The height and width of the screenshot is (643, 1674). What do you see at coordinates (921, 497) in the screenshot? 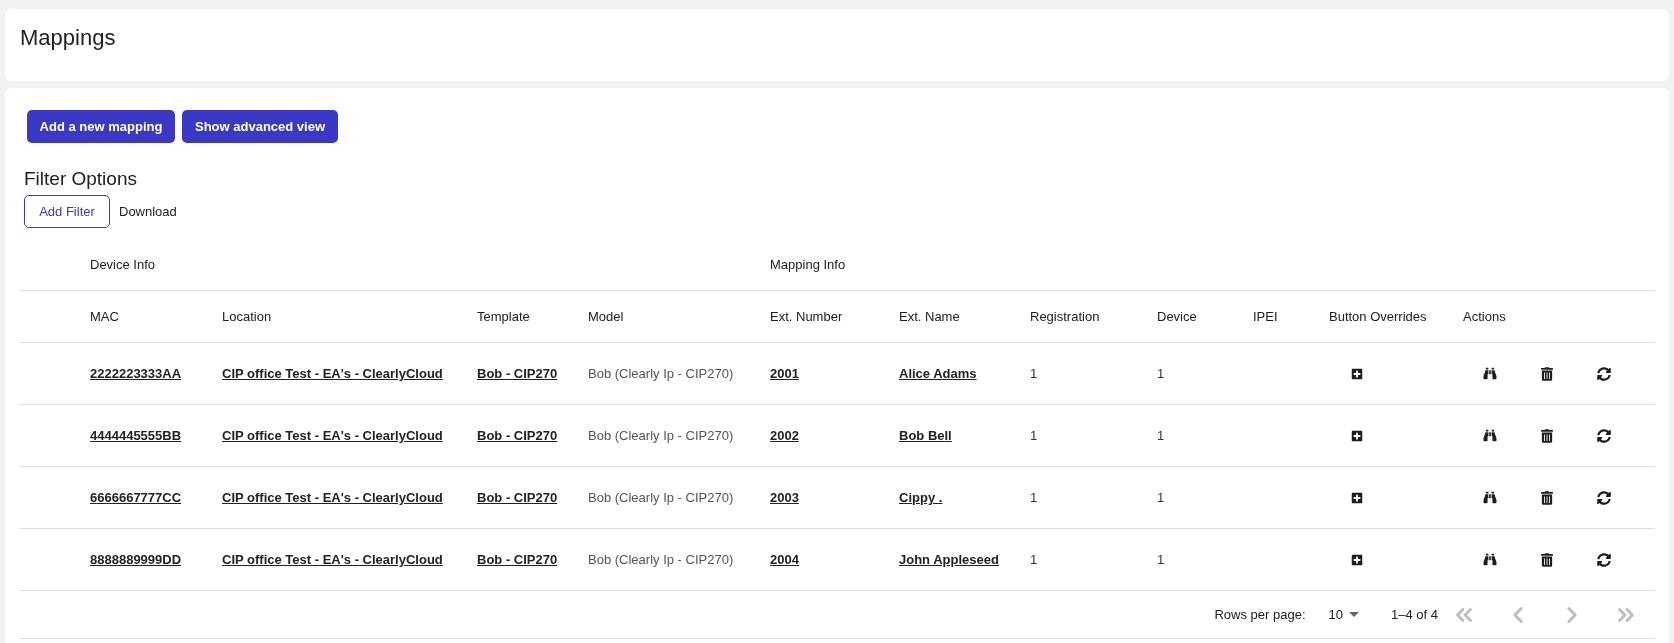
I see `extension-name-link: Cippy .` at bounding box center [921, 497].